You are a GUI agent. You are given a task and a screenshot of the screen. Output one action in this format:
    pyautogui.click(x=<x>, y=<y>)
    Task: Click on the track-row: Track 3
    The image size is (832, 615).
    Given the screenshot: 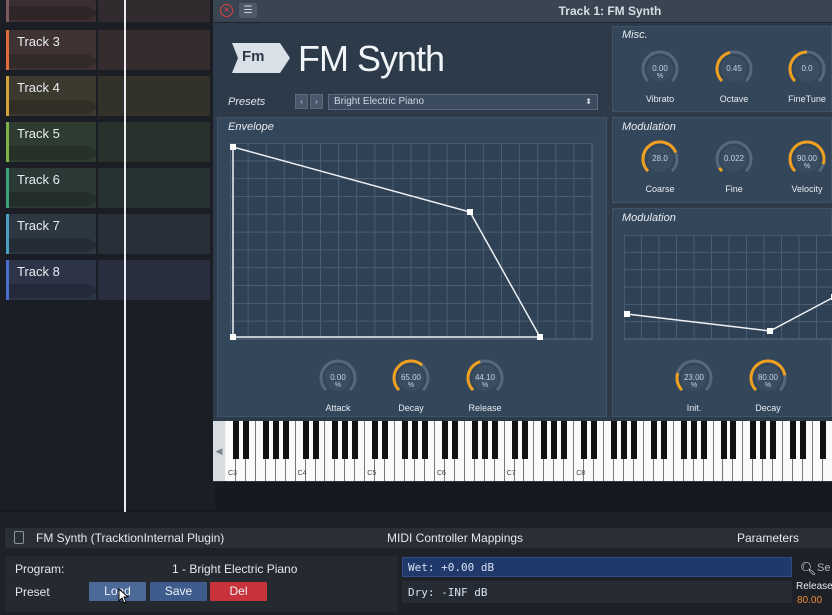 What is the action you would take?
    pyautogui.click(x=108, y=50)
    